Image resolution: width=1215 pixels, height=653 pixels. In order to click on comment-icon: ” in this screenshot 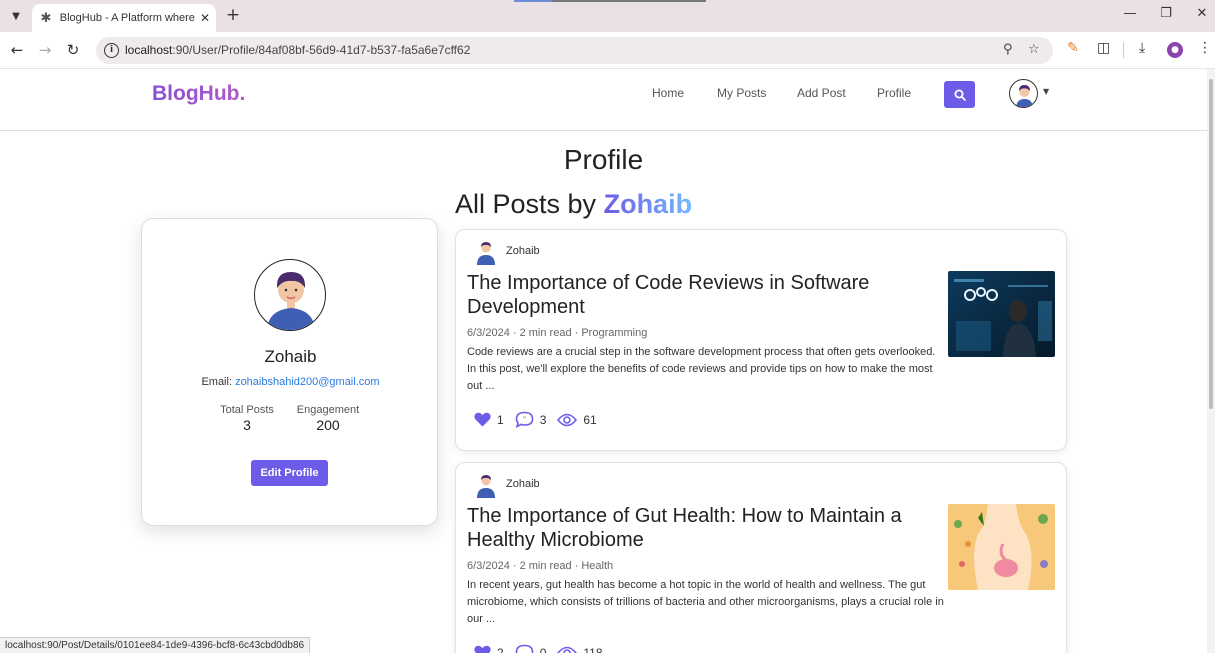, I will do `click(524, 419)`.